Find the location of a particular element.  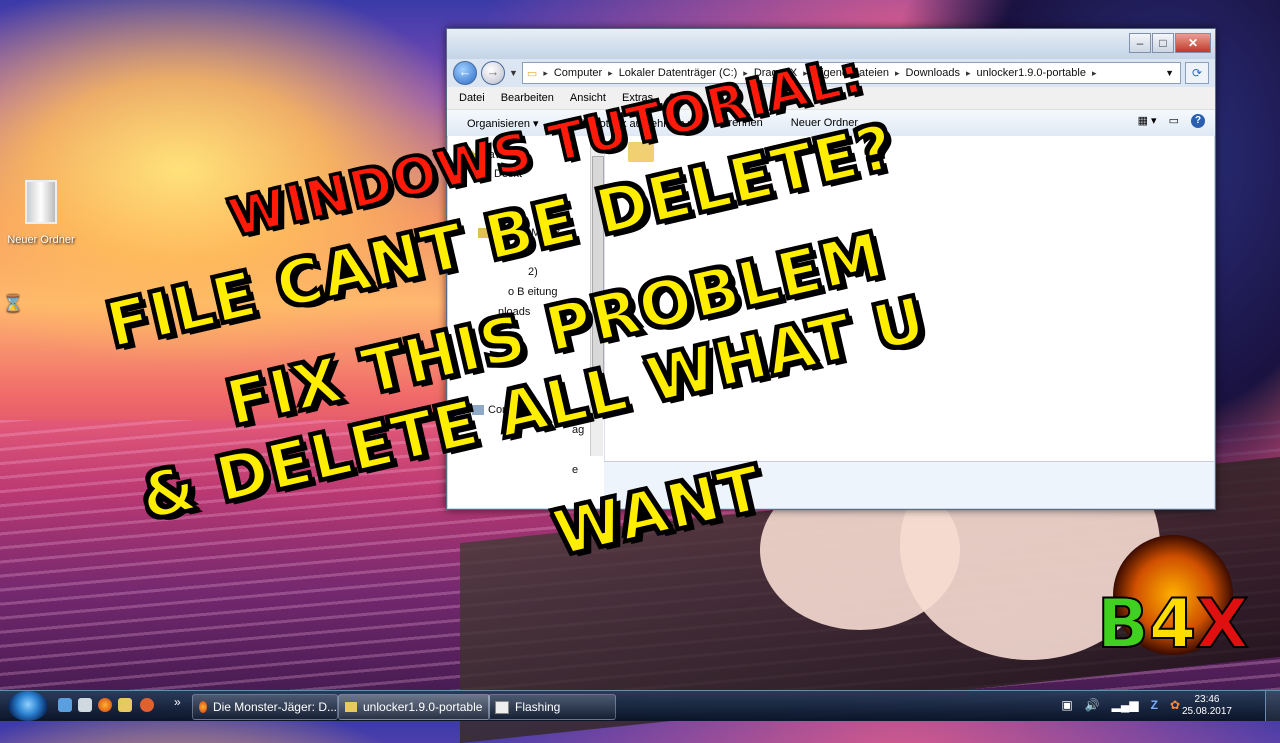

quicklaunch-chevron-icon: » is located at coordinates (177, 702).